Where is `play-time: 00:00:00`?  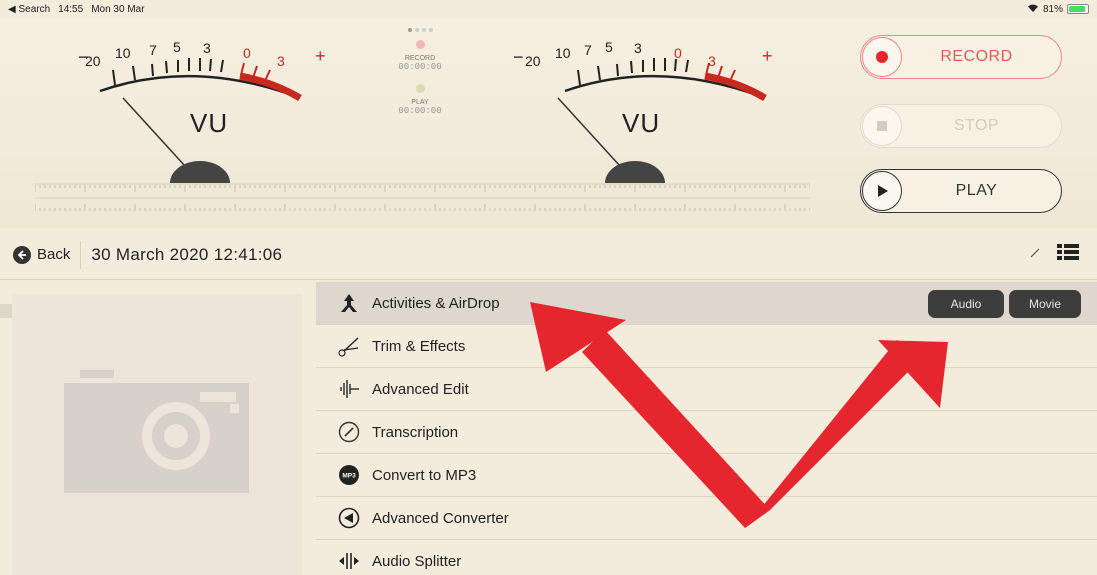
play-time: 00:00:00 is located at coordinates (420, 111).